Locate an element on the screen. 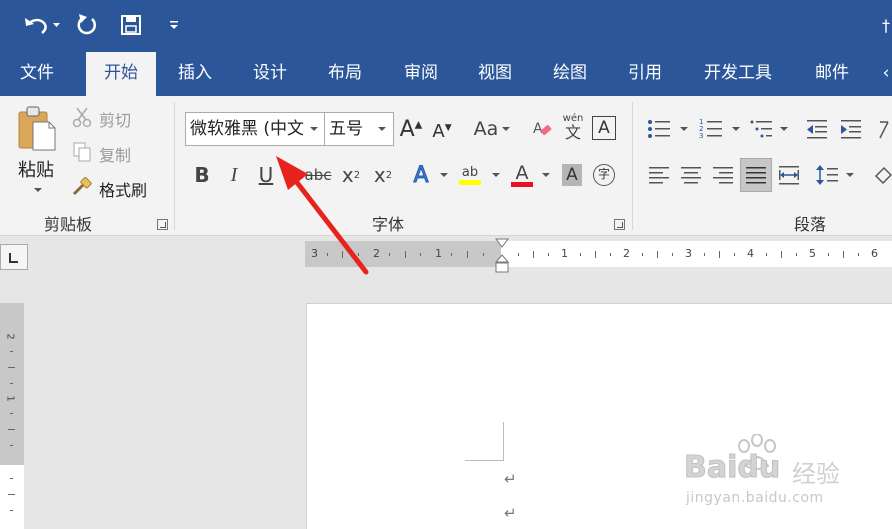 The image size is (892, 529). font-color-button: A is located at coordinates (522, 175).